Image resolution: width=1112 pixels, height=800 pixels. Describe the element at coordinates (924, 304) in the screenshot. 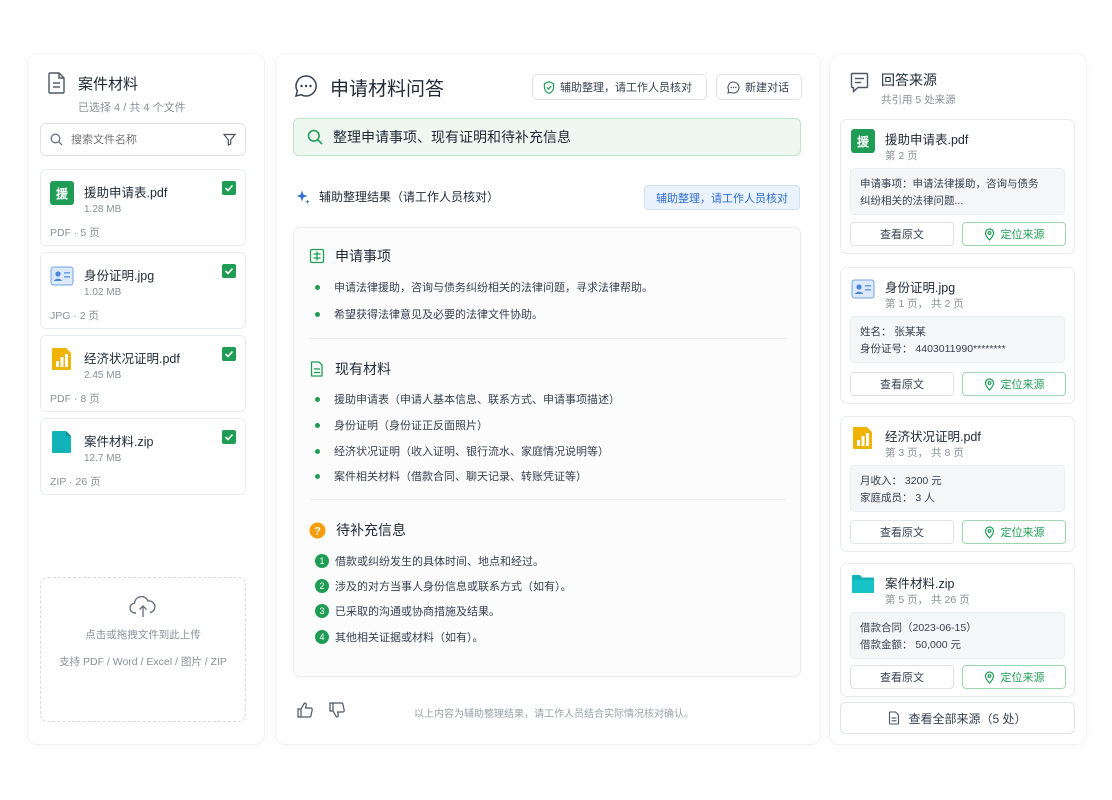

I see `source-page: 第 1 页， 共 2 页` at that location.